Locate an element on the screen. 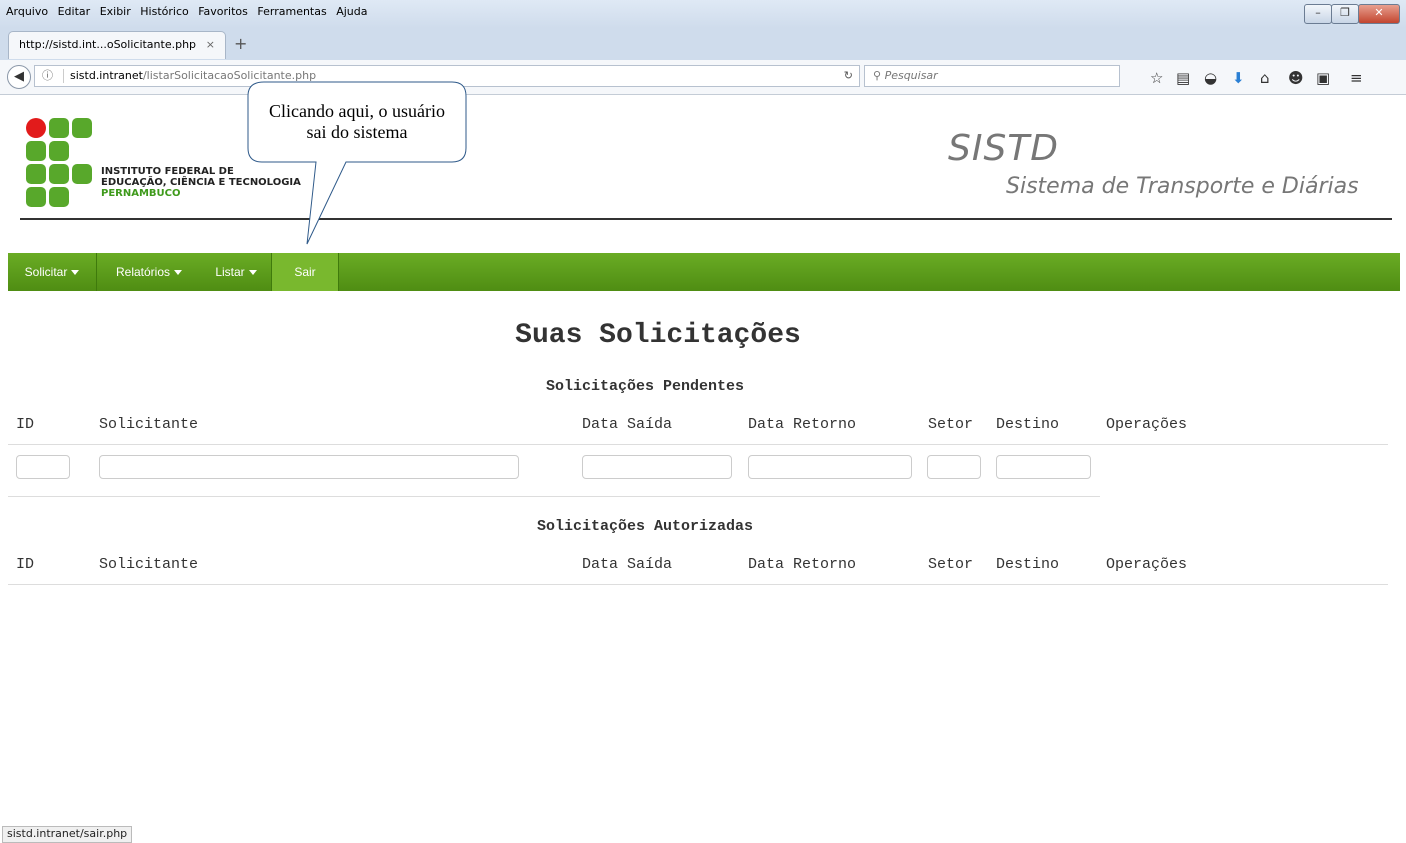 The image size is (1406, 843). hamburger-menu-icon: ≡ is located at coordinates (1356, 78).